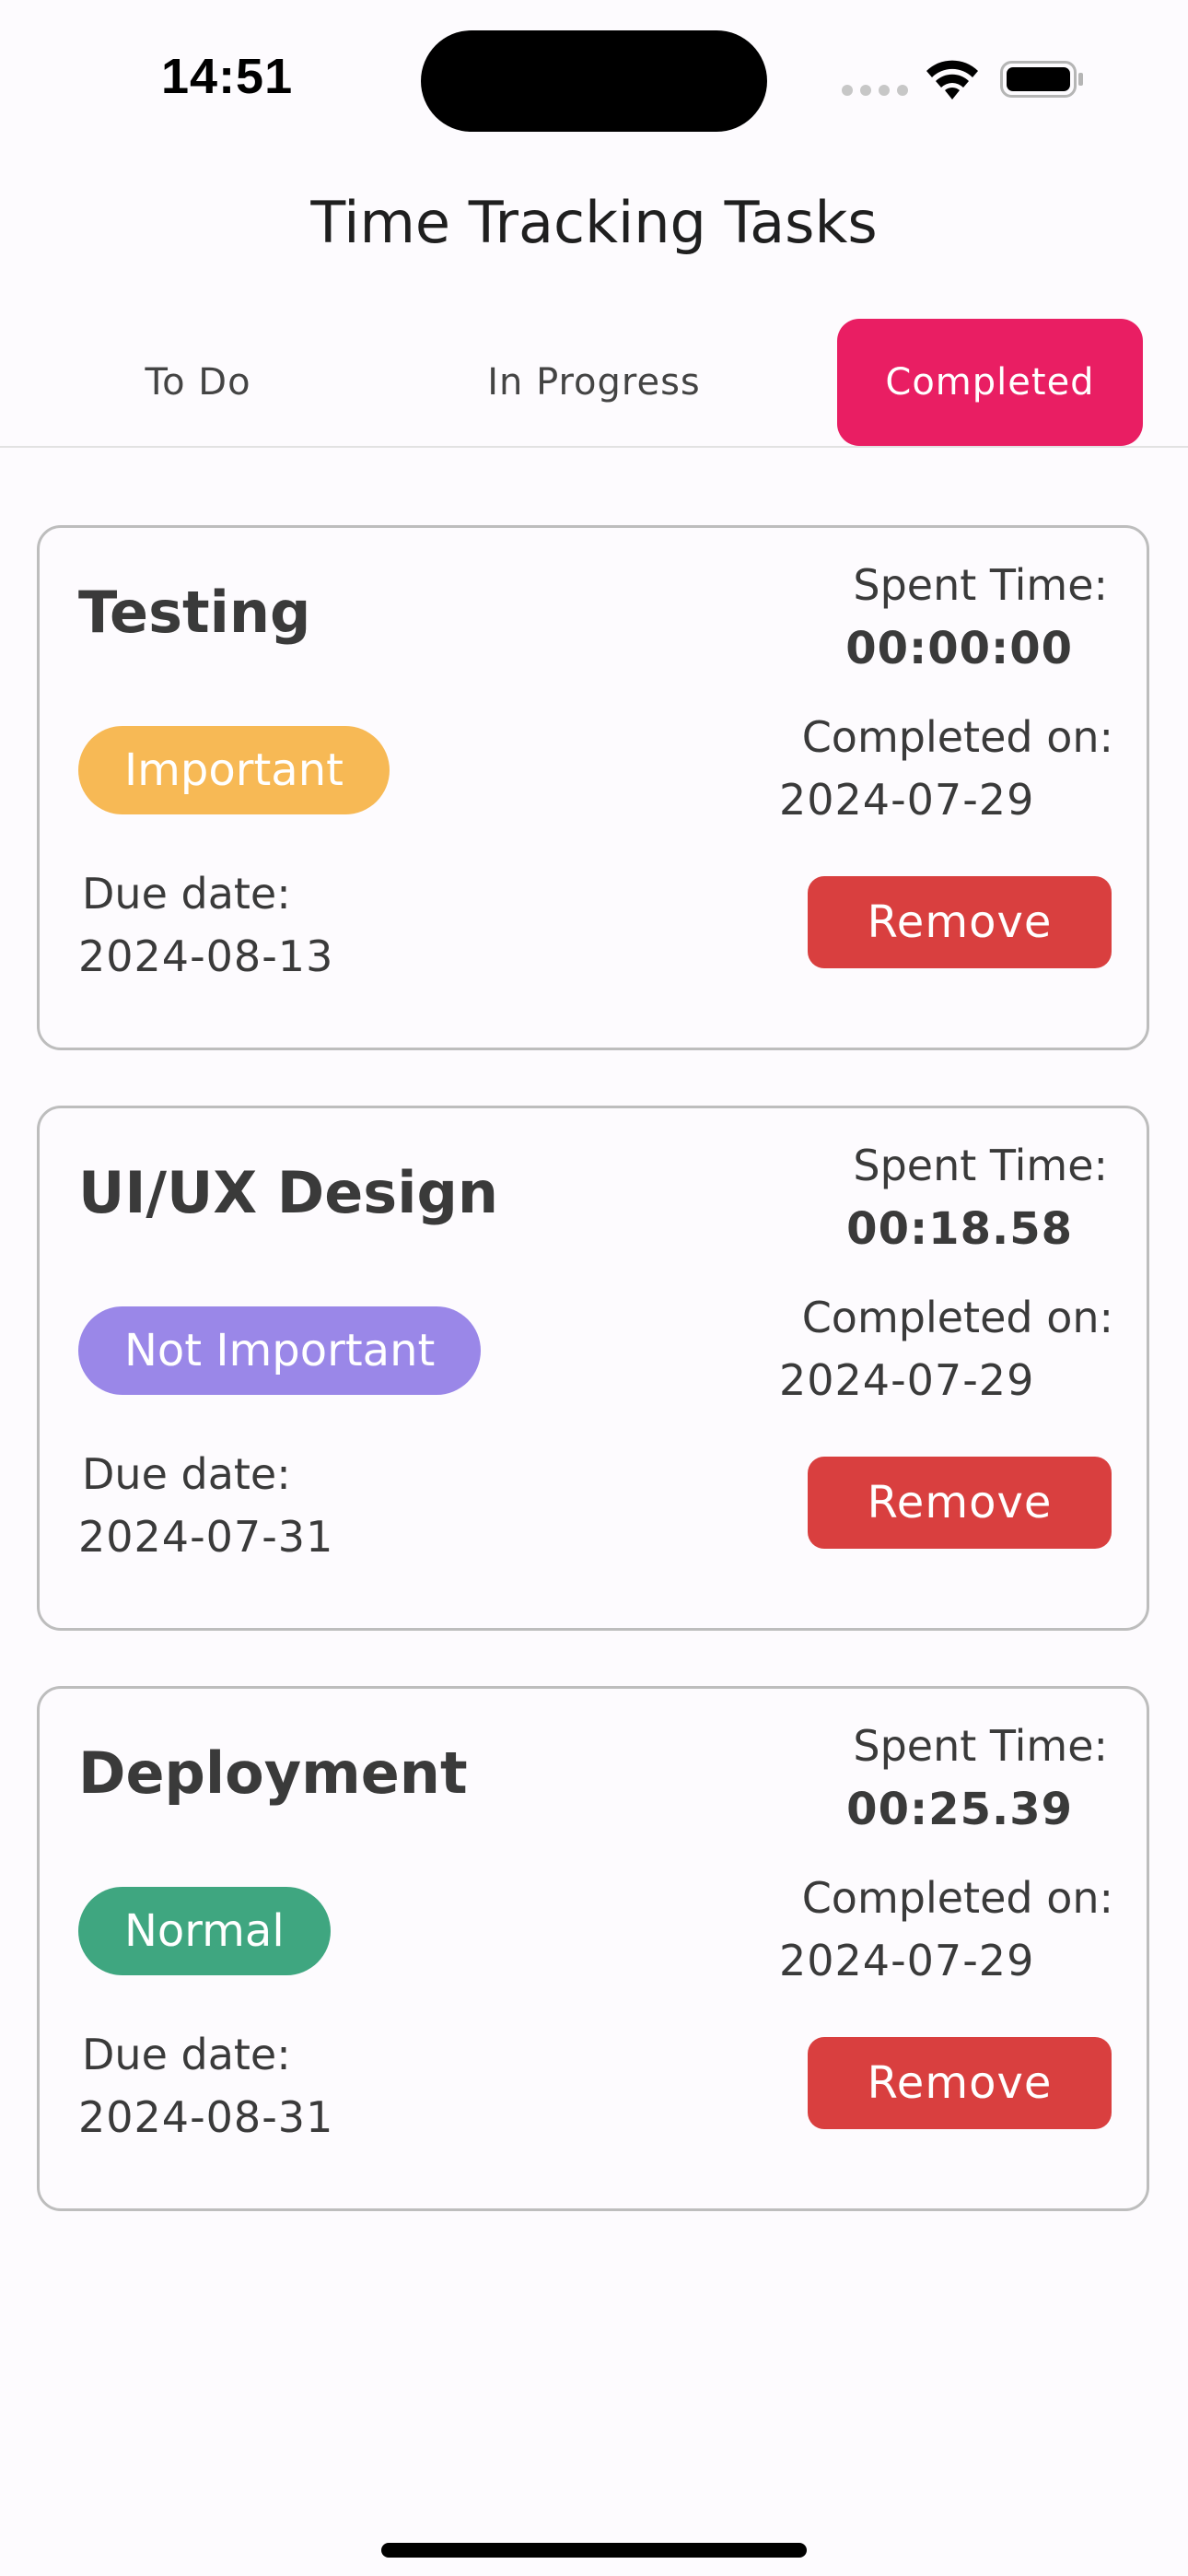  Describe the element at coordinates (959, 1229) in the screenshot. I see `spent-time-value: 00:18.58` at that location.